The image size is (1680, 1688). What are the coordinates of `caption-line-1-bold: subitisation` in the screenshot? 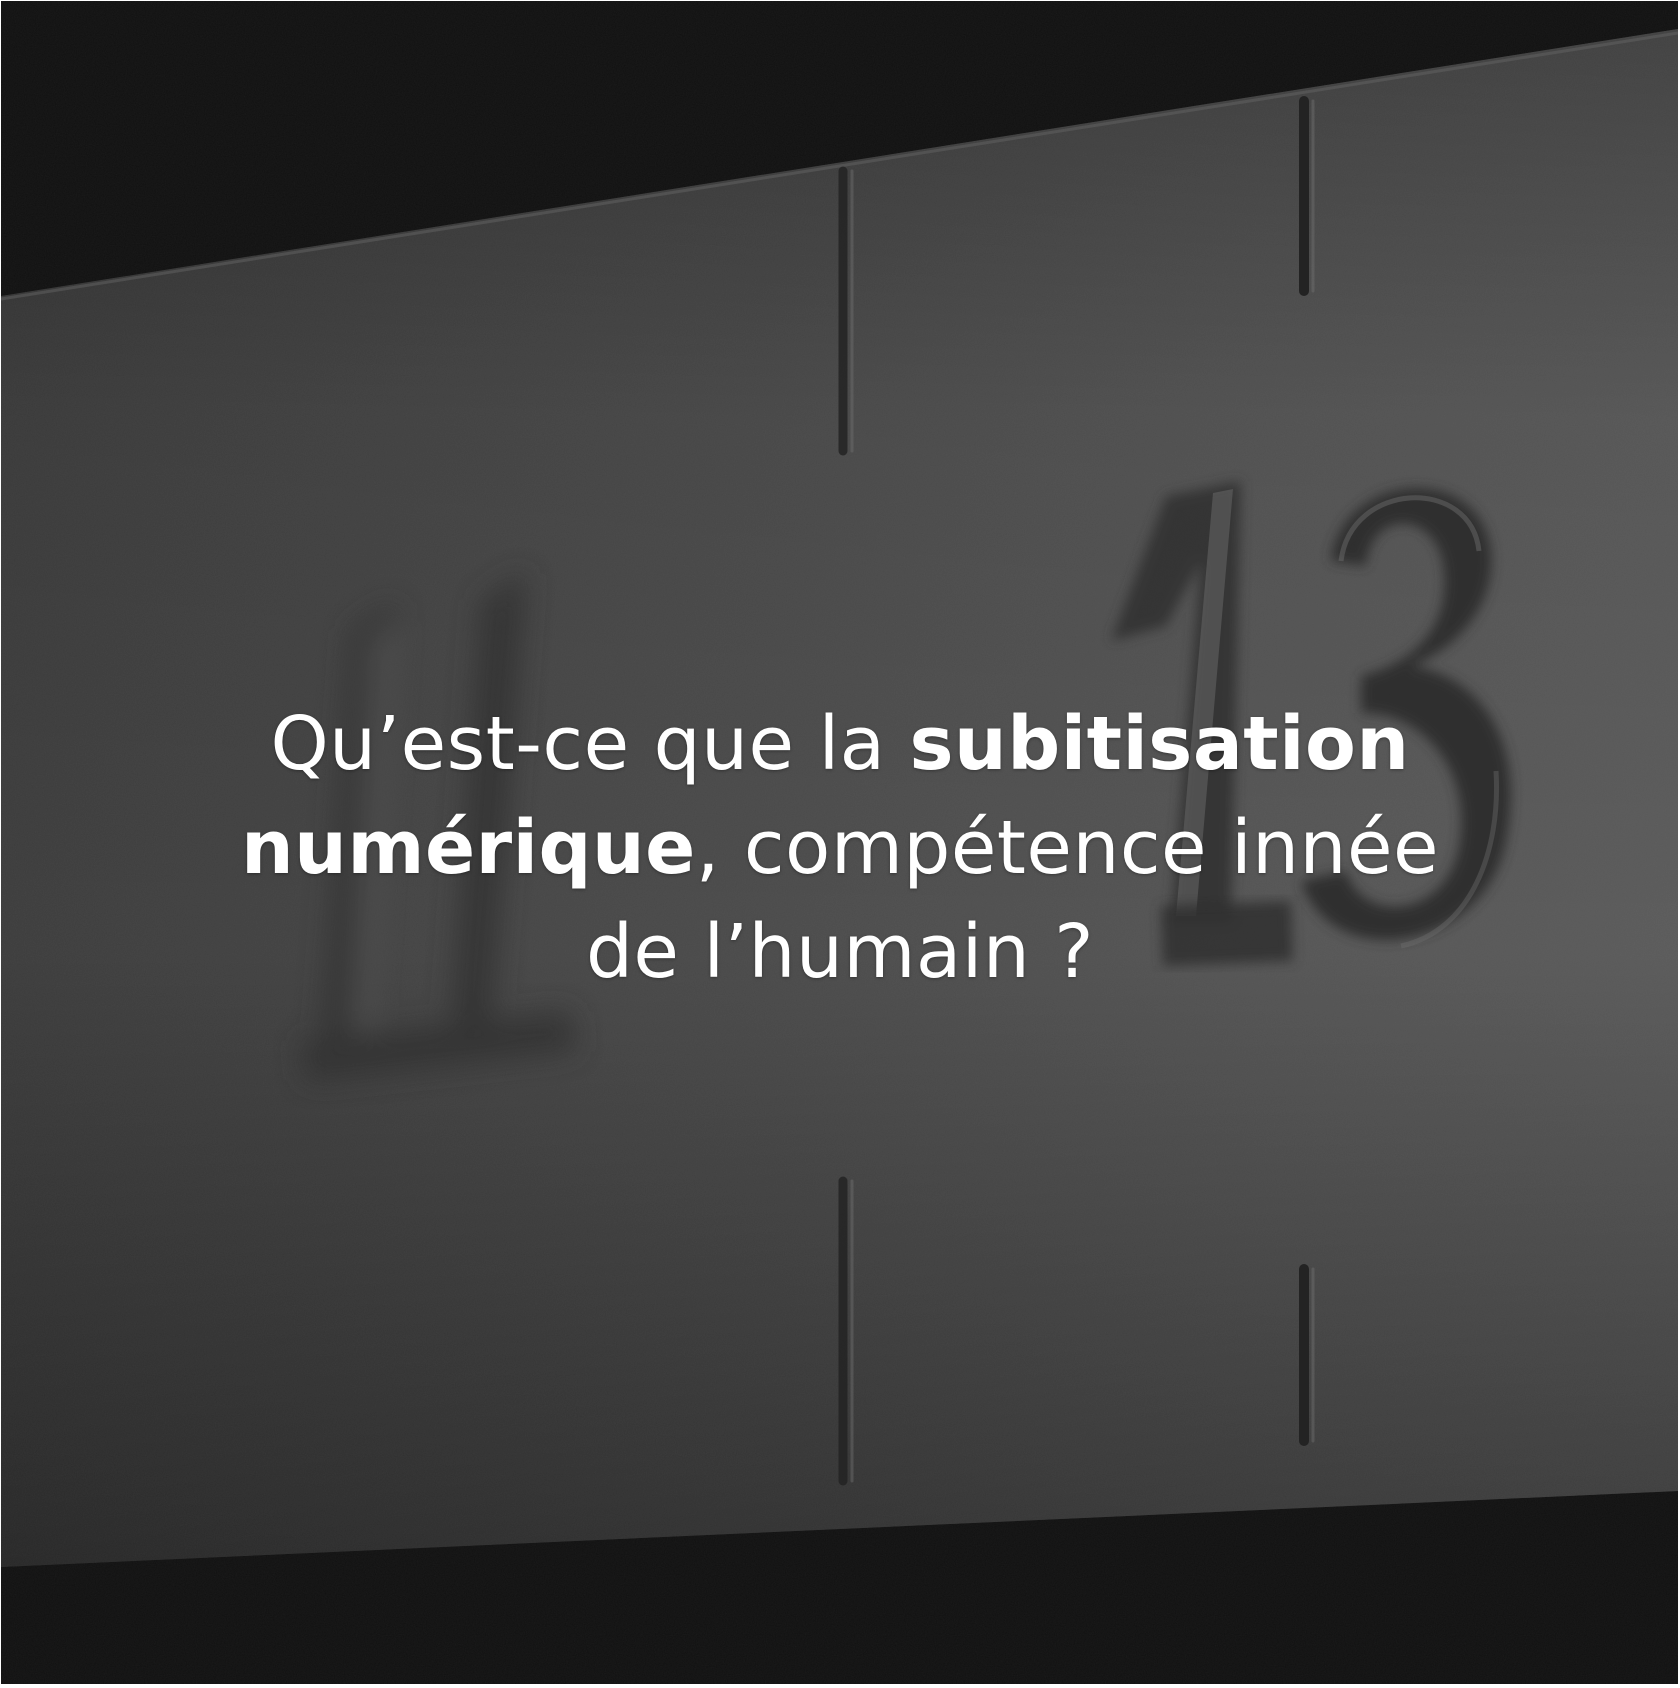 It's located at (1159, 744).